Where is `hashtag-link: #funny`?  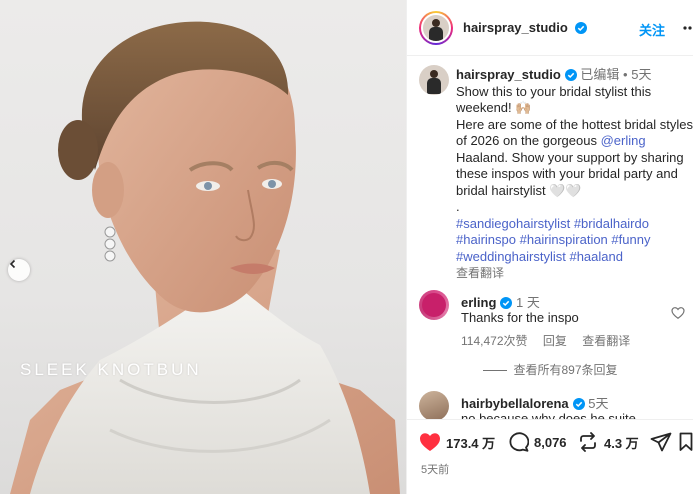
hashtag-link: #funny is located at coordinates (630, 239).